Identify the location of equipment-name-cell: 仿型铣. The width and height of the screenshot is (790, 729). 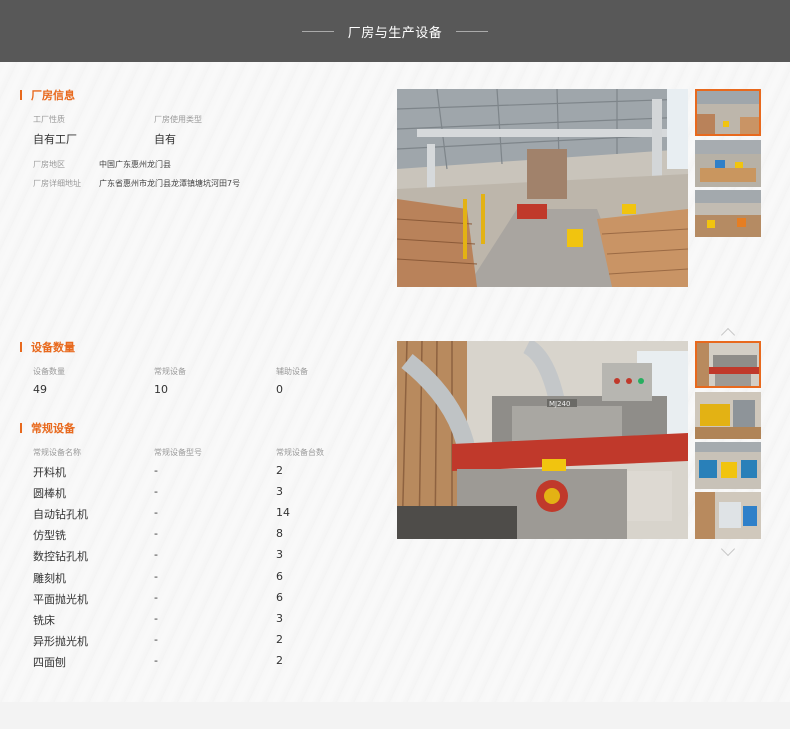
(49, 536).